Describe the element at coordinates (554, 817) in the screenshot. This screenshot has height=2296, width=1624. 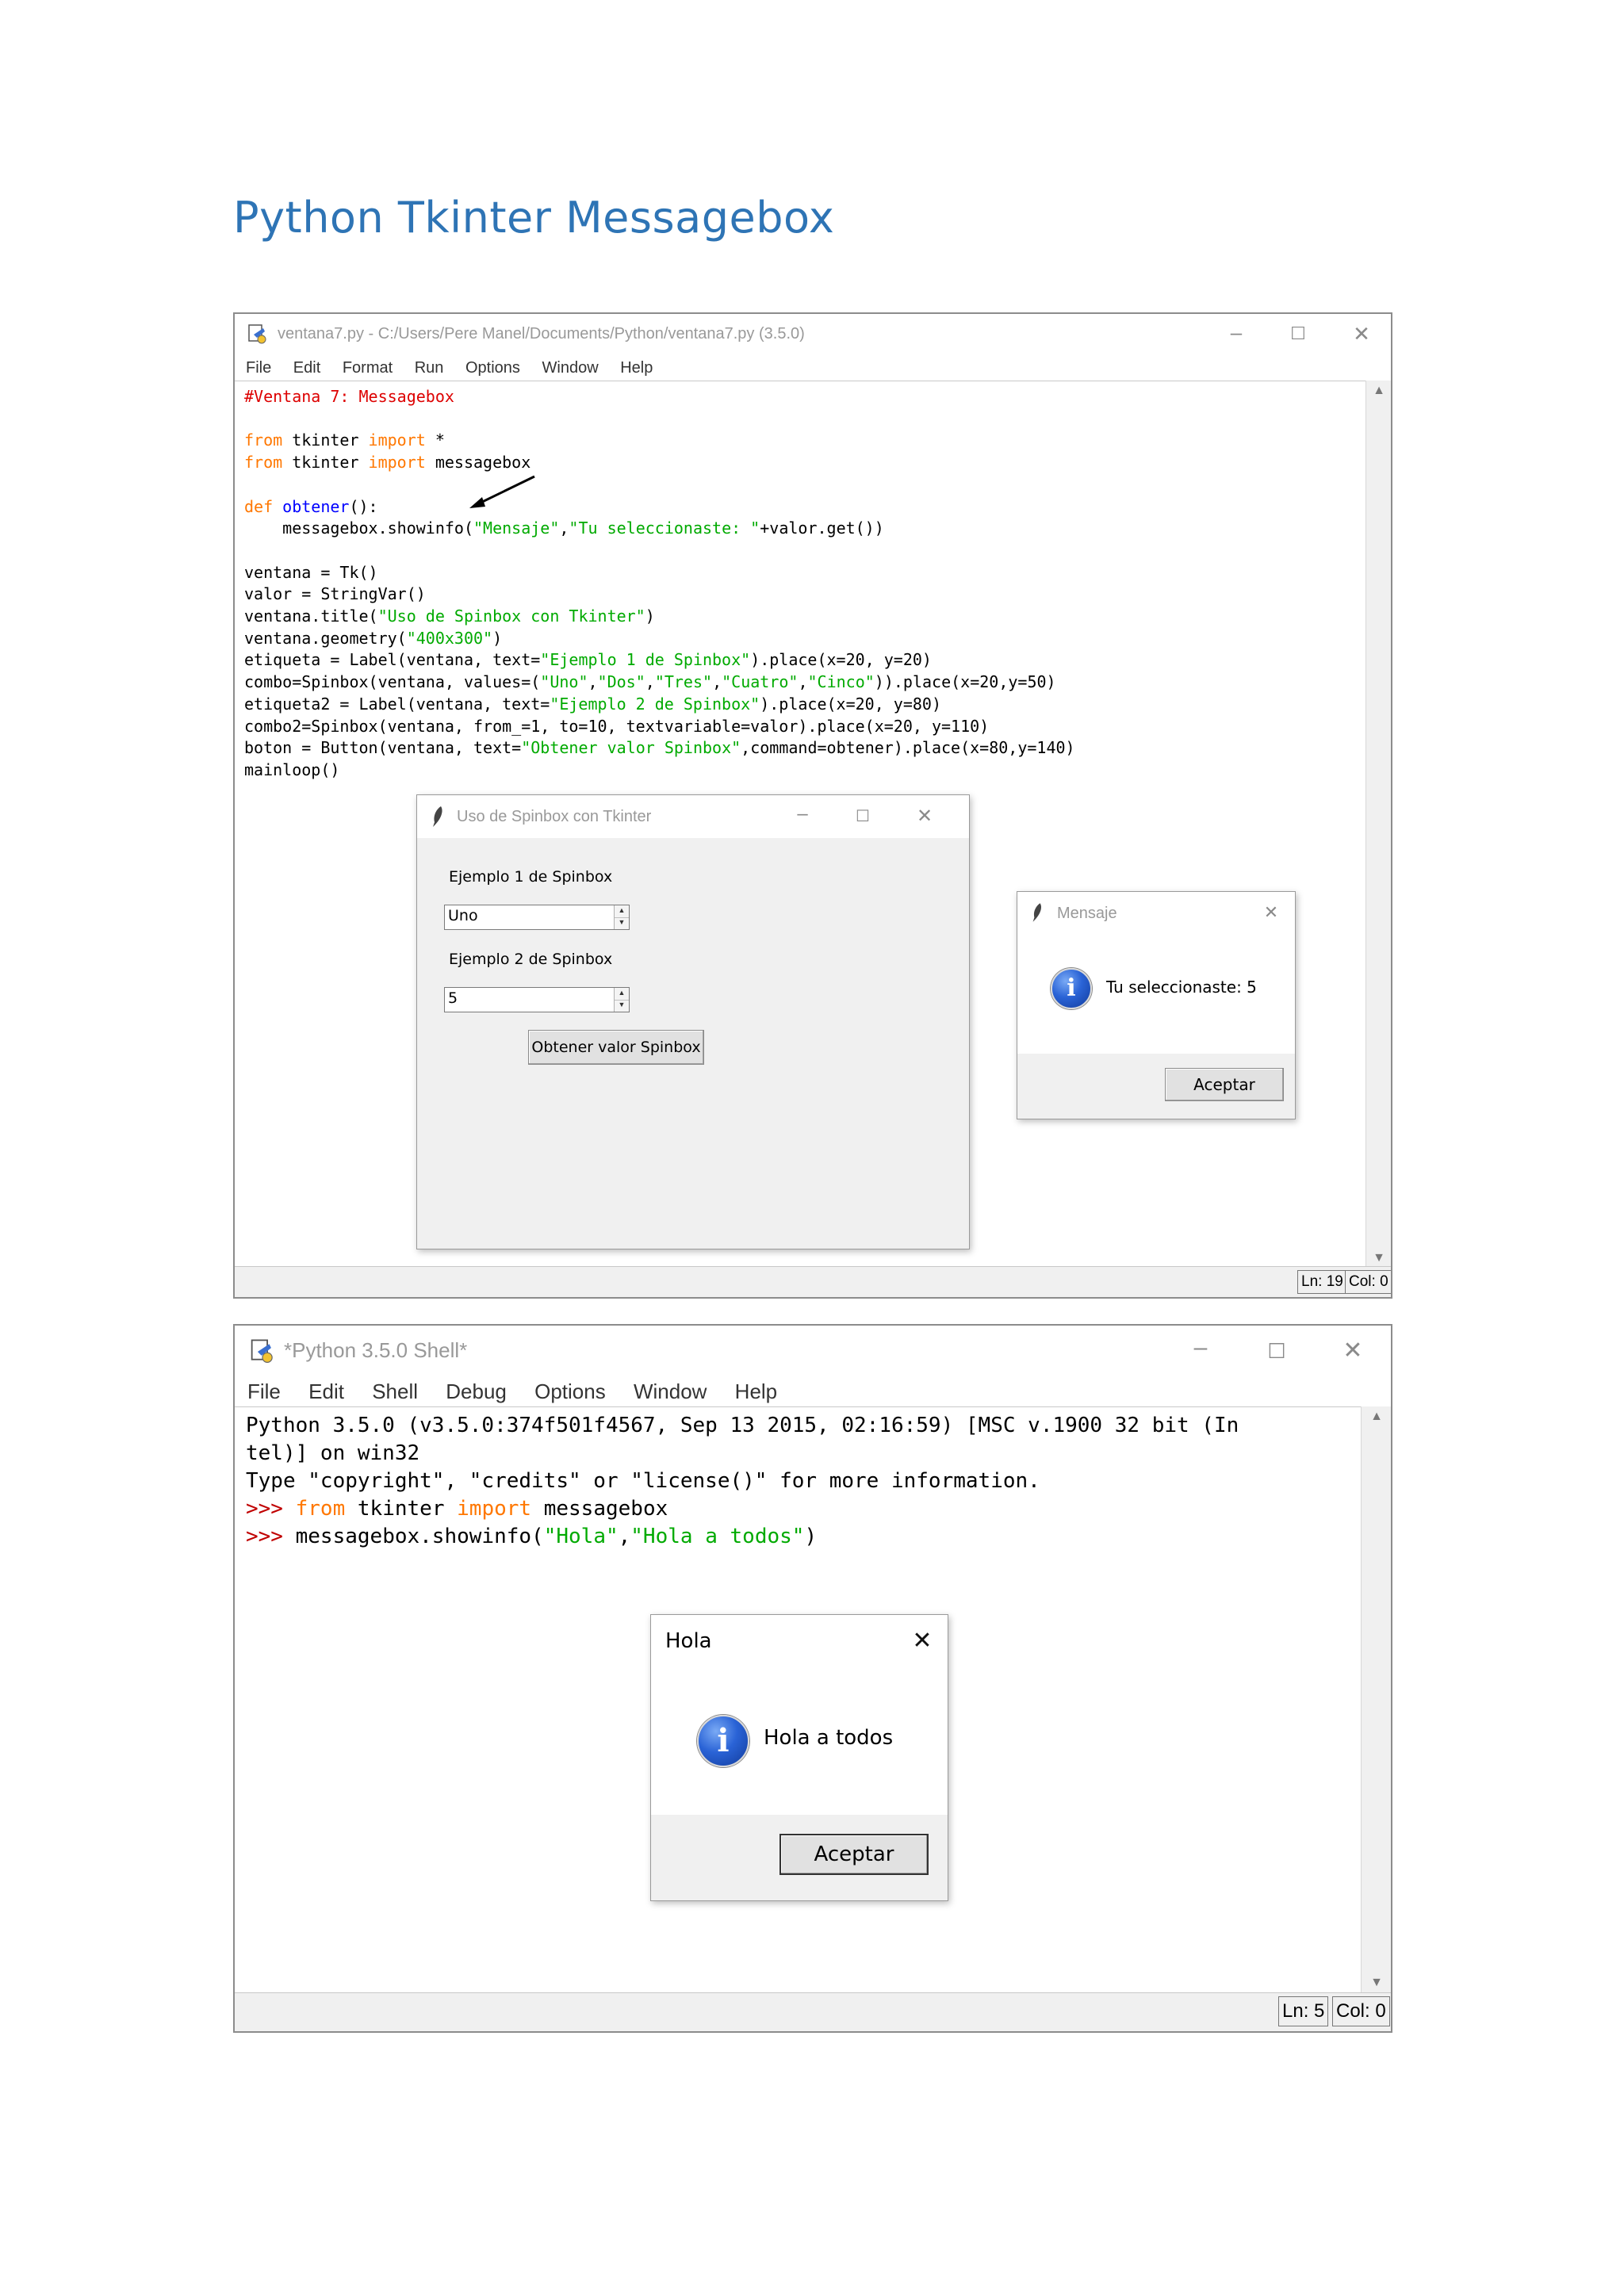
I see `spinbox-app-title: Uso de Spinbox con Tkinter` at that location.